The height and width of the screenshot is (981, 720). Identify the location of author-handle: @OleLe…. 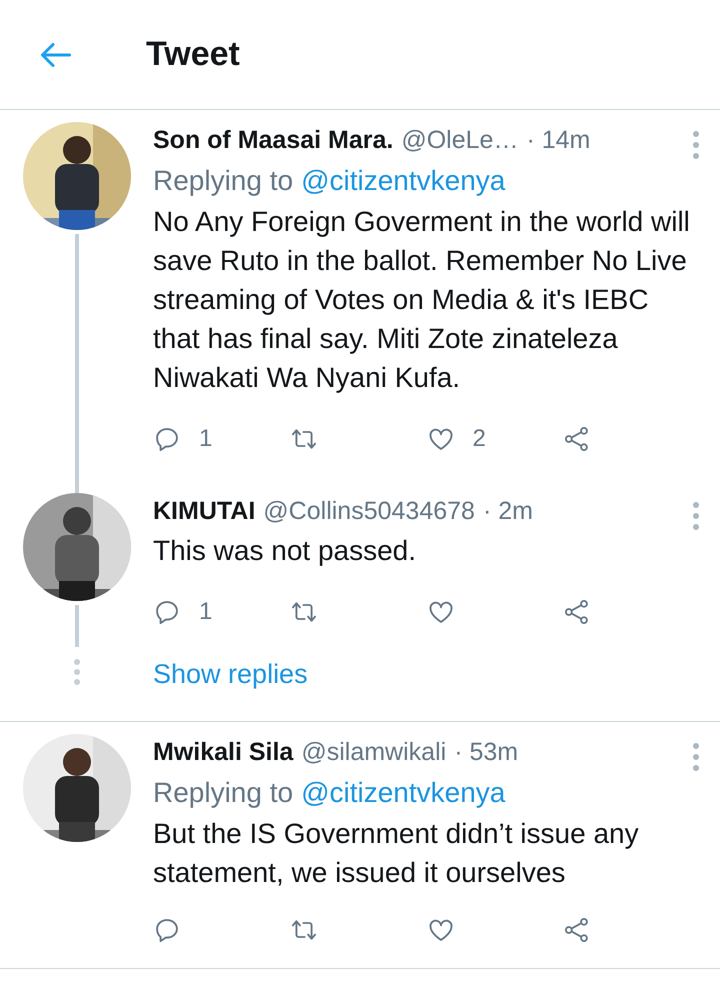
(459, 140).